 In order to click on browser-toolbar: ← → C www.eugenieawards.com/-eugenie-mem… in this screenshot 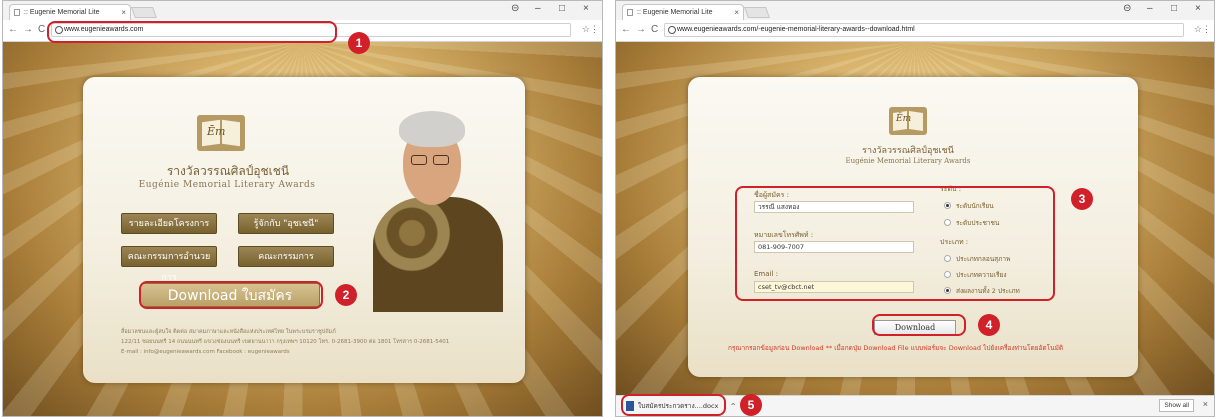, I will do `click(915, 31)`.